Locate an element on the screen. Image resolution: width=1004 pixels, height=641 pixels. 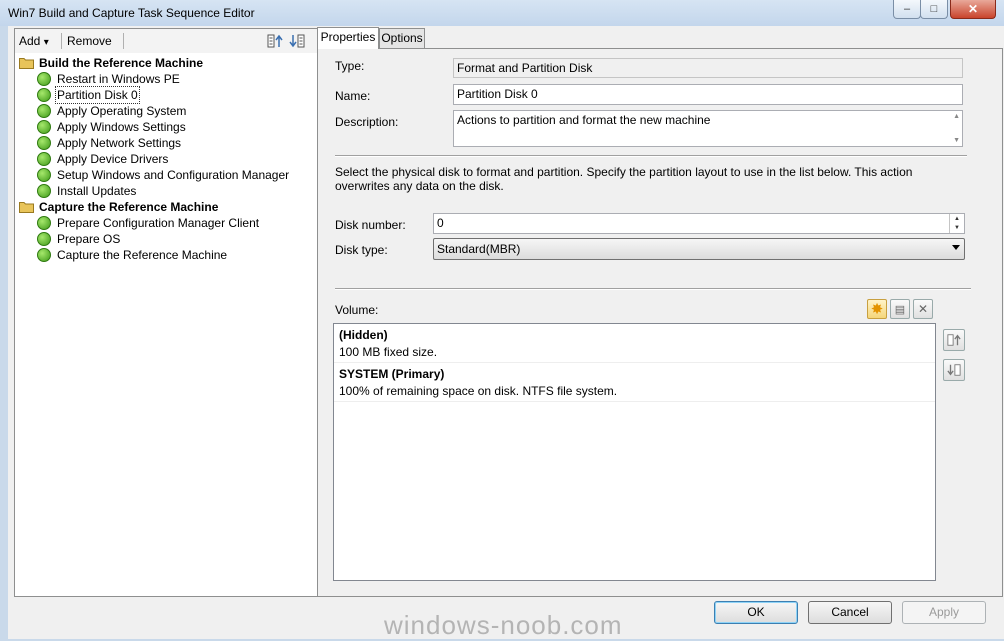
volume-name: SYSTEM (Primary) is located at coordinates (392, 374).